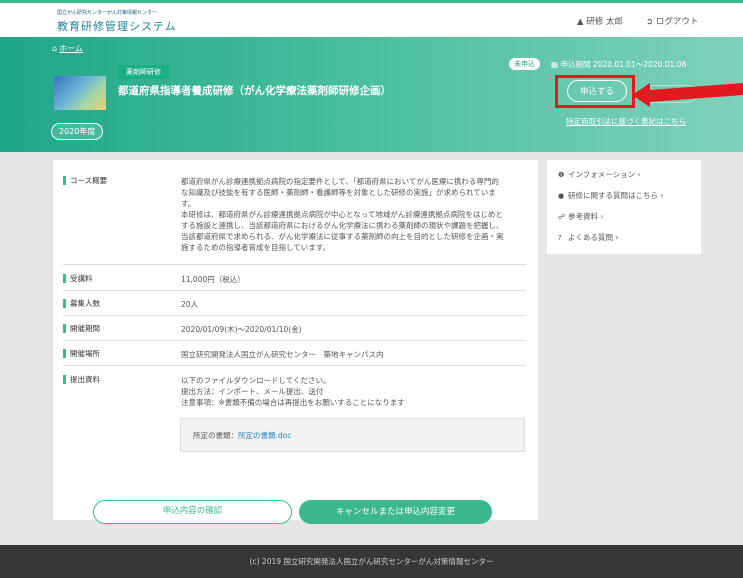 This screenshot has width=743, height=578. I want to click on file-row: 所定の書類：所定の書類.doc, so click(242, 435).